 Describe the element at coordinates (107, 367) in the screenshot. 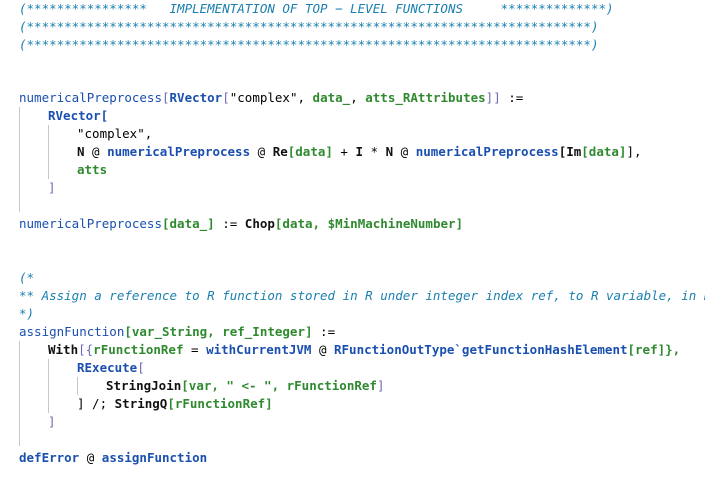

I see `function-name: RExecute` at that location.